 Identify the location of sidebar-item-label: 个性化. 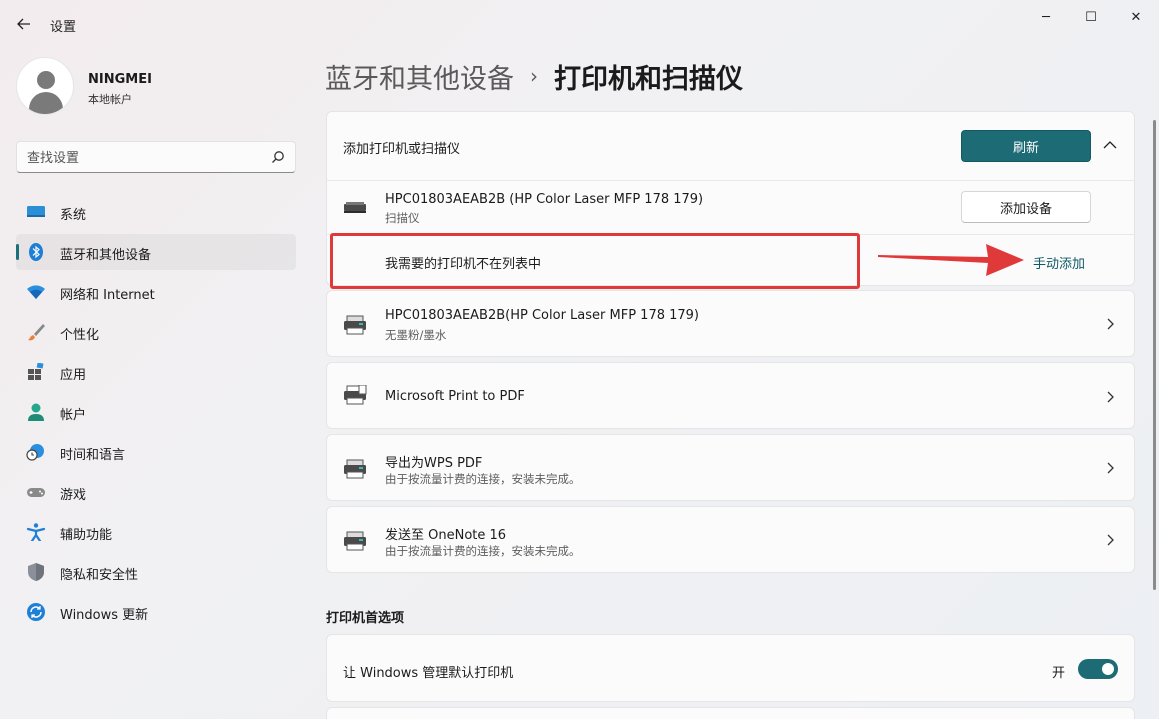
(80, 335).